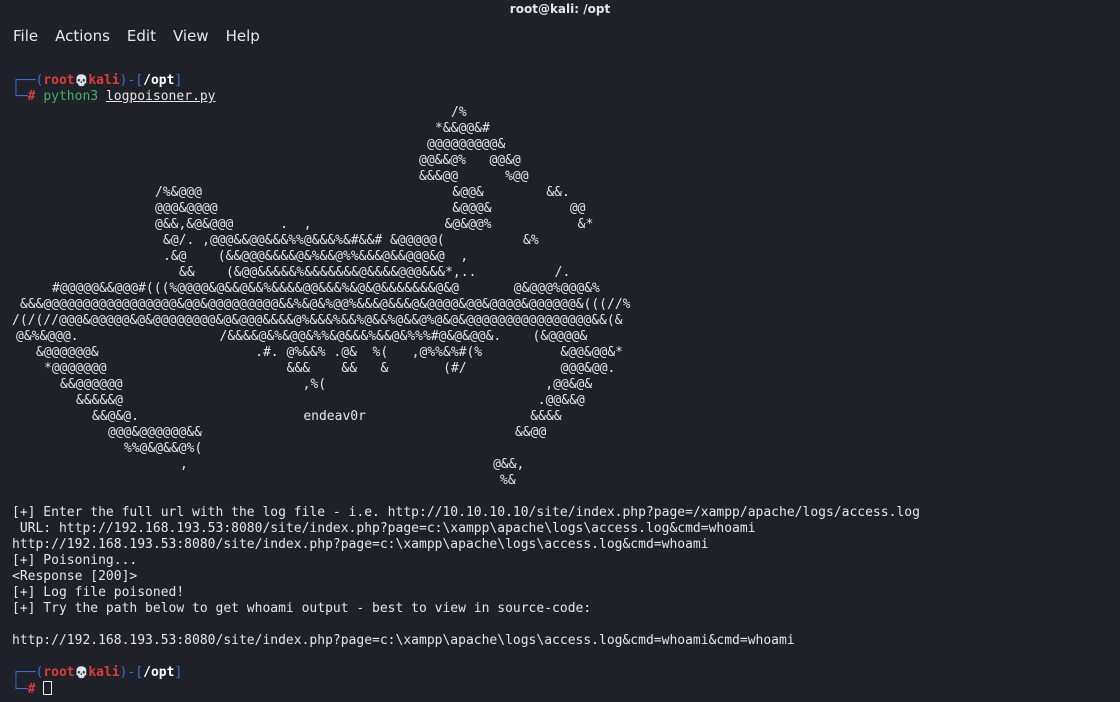  Describe the element at coordinates (75, 576) in the screenshot. I see `output-line: <Response [200]>` at that location.